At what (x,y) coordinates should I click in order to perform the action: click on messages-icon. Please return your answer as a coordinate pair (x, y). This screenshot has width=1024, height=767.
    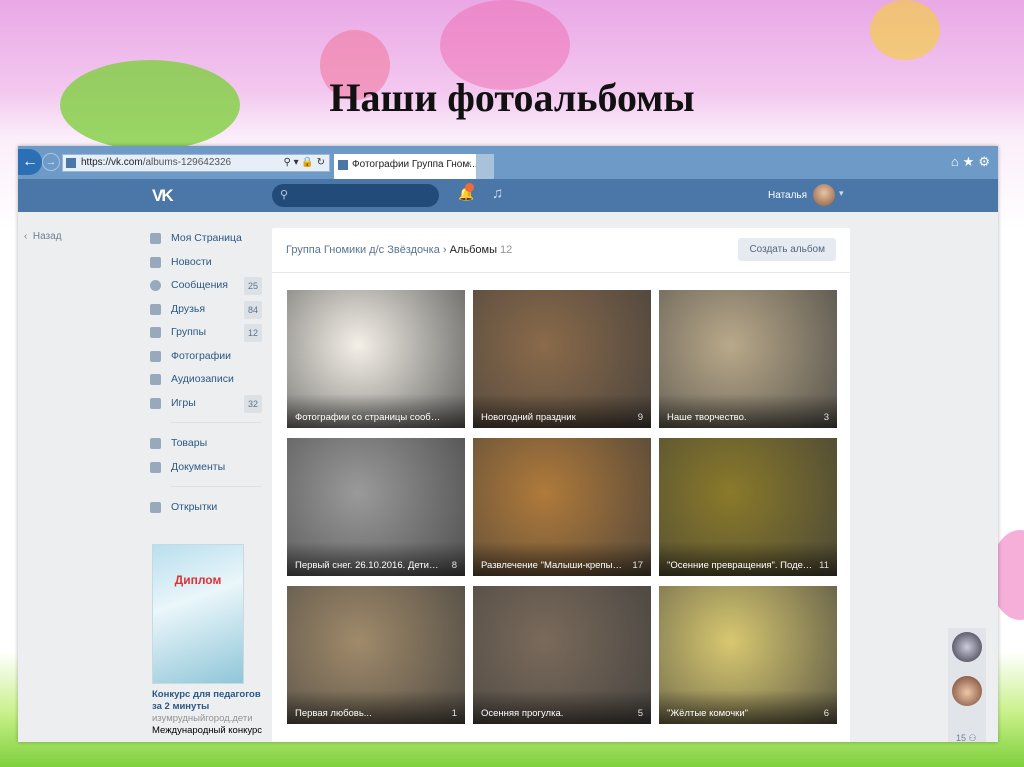
    Looking at the image, I should click on (155, 285).